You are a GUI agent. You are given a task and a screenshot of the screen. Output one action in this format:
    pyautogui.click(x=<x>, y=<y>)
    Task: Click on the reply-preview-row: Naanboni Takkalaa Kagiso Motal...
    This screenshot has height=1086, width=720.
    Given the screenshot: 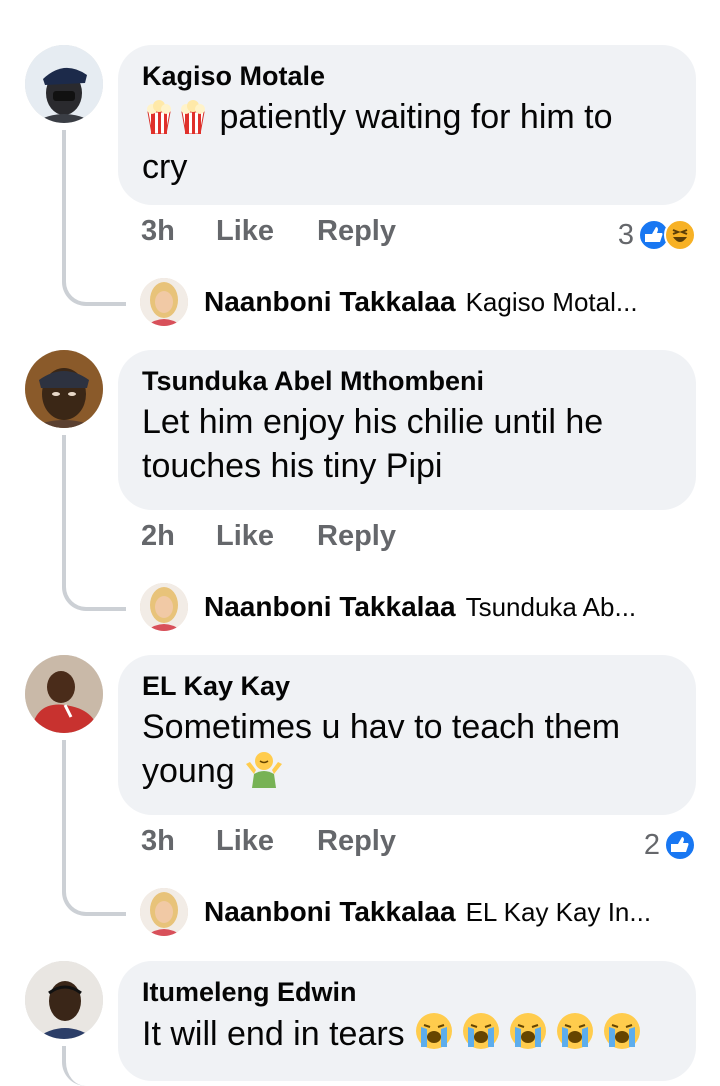 What is the action you would take?
    pyautogui.click(x=389, y=302)
    